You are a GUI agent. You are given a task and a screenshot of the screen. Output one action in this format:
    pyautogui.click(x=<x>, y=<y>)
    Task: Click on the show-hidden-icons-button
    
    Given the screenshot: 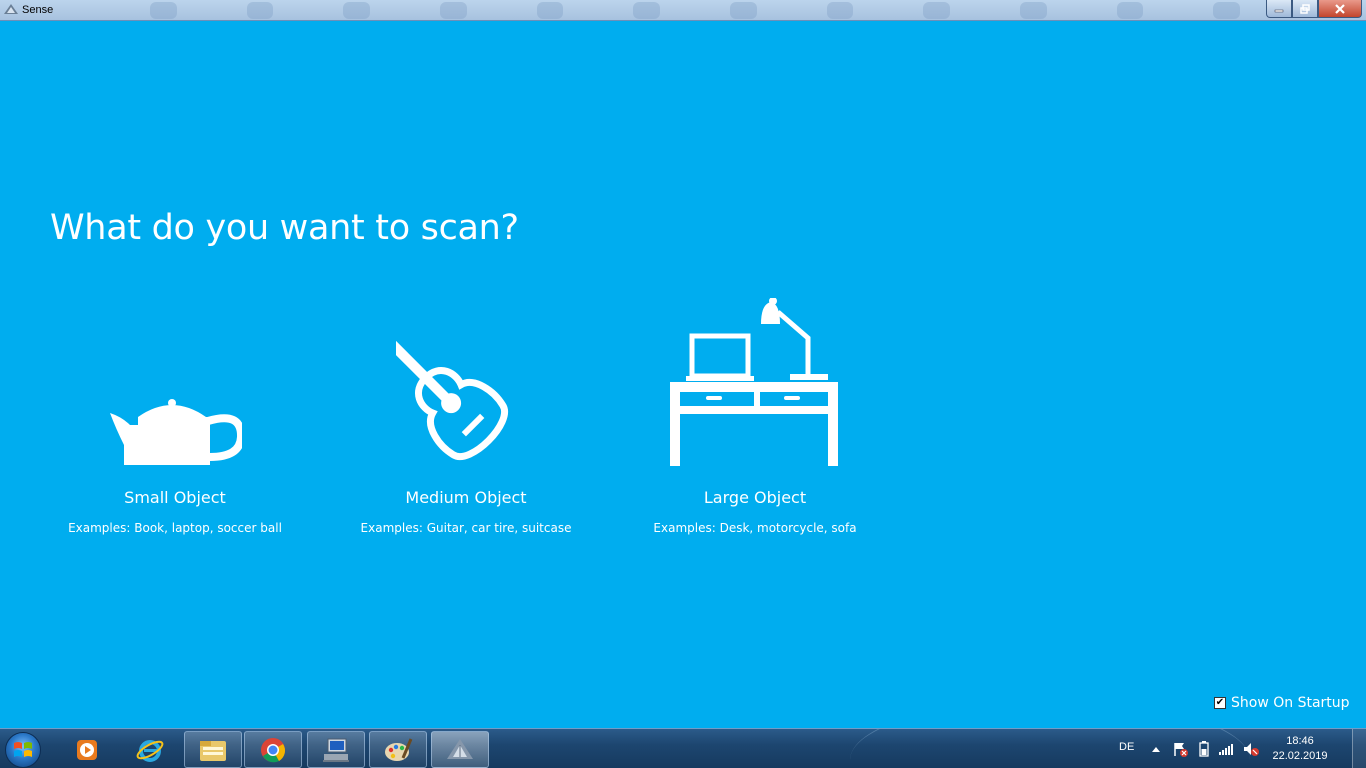 What is the action you would take?
    pyautogui.click(x=1156, y=749)
    